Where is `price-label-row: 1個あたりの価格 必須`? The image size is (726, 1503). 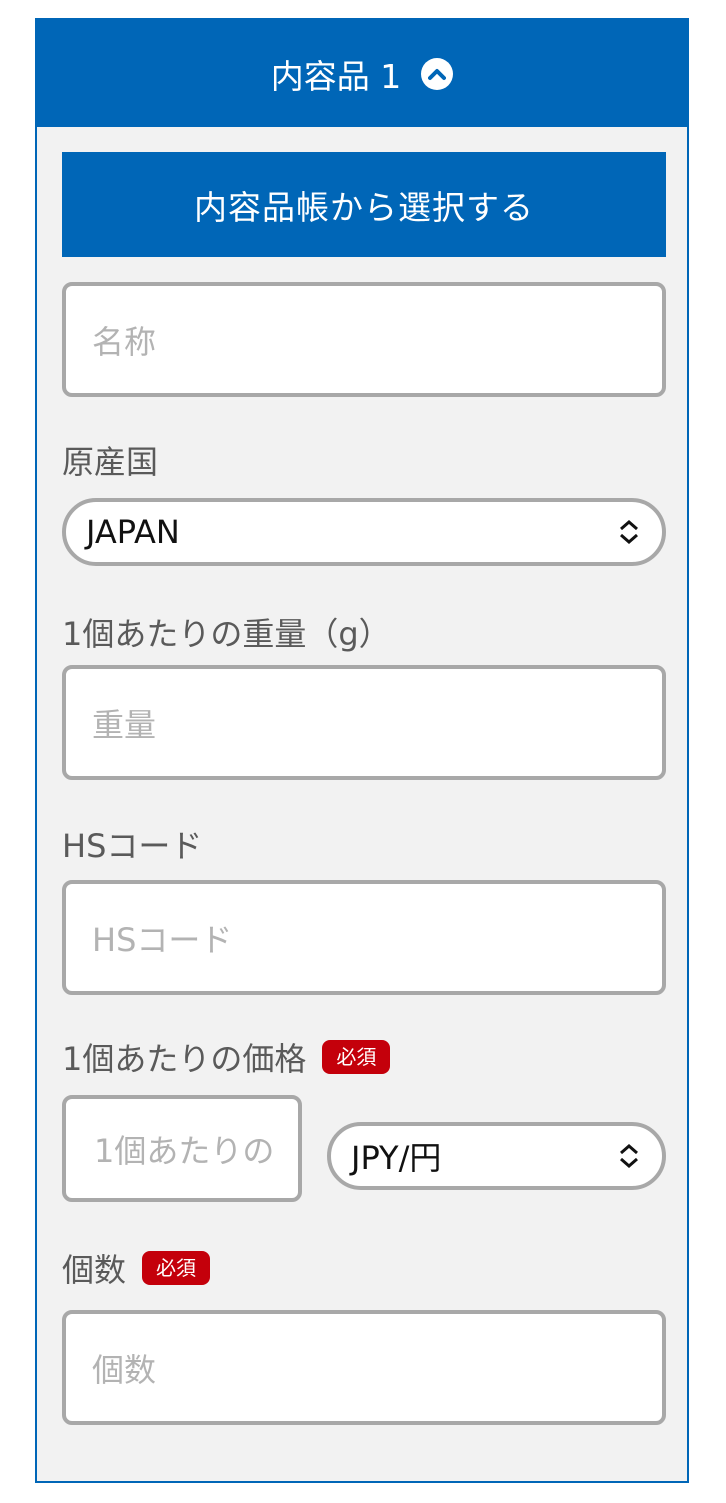
price-label-row: 1個あたりの価格 必須 is located at coordinates (226, 1057).